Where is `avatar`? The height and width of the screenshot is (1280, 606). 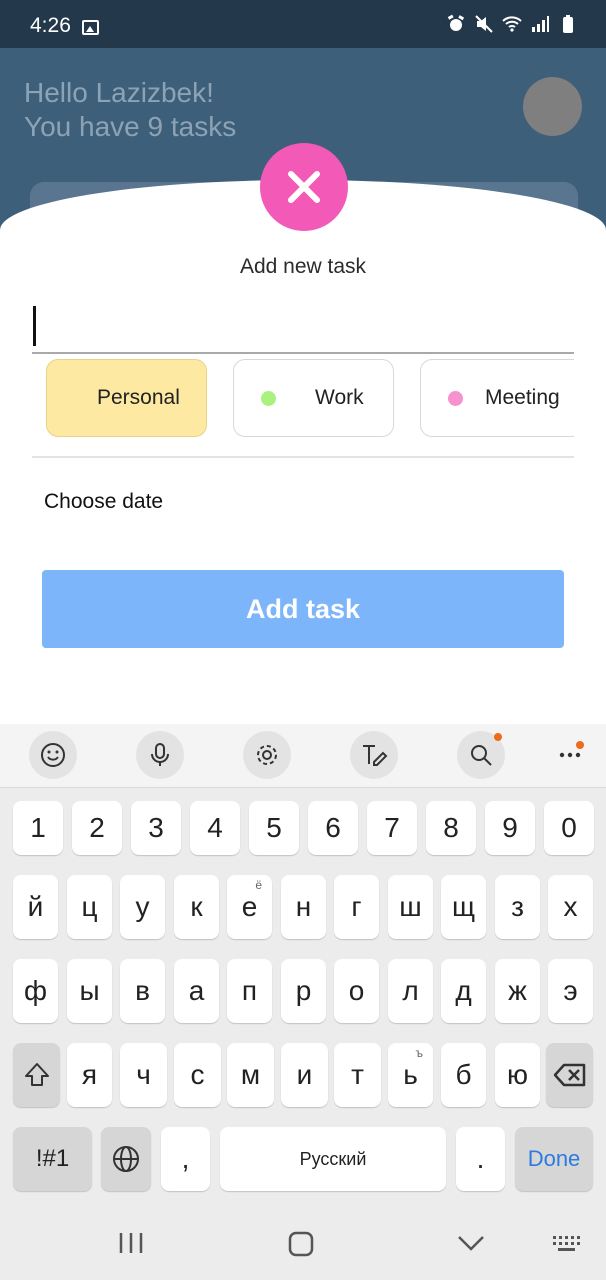
avatar is located at coordinates (552, 106).